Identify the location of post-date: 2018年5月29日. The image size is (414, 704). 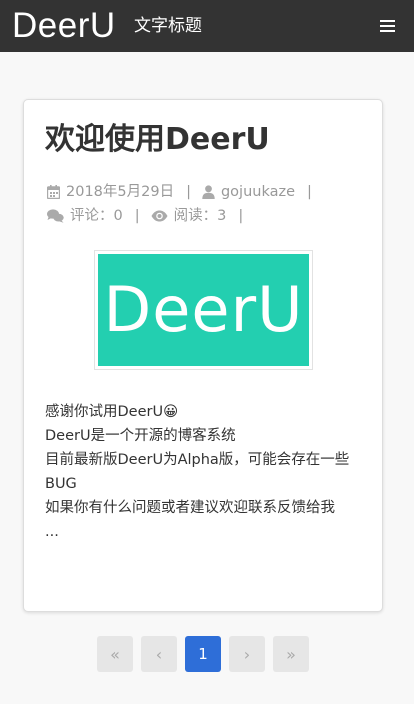
(120, 192).